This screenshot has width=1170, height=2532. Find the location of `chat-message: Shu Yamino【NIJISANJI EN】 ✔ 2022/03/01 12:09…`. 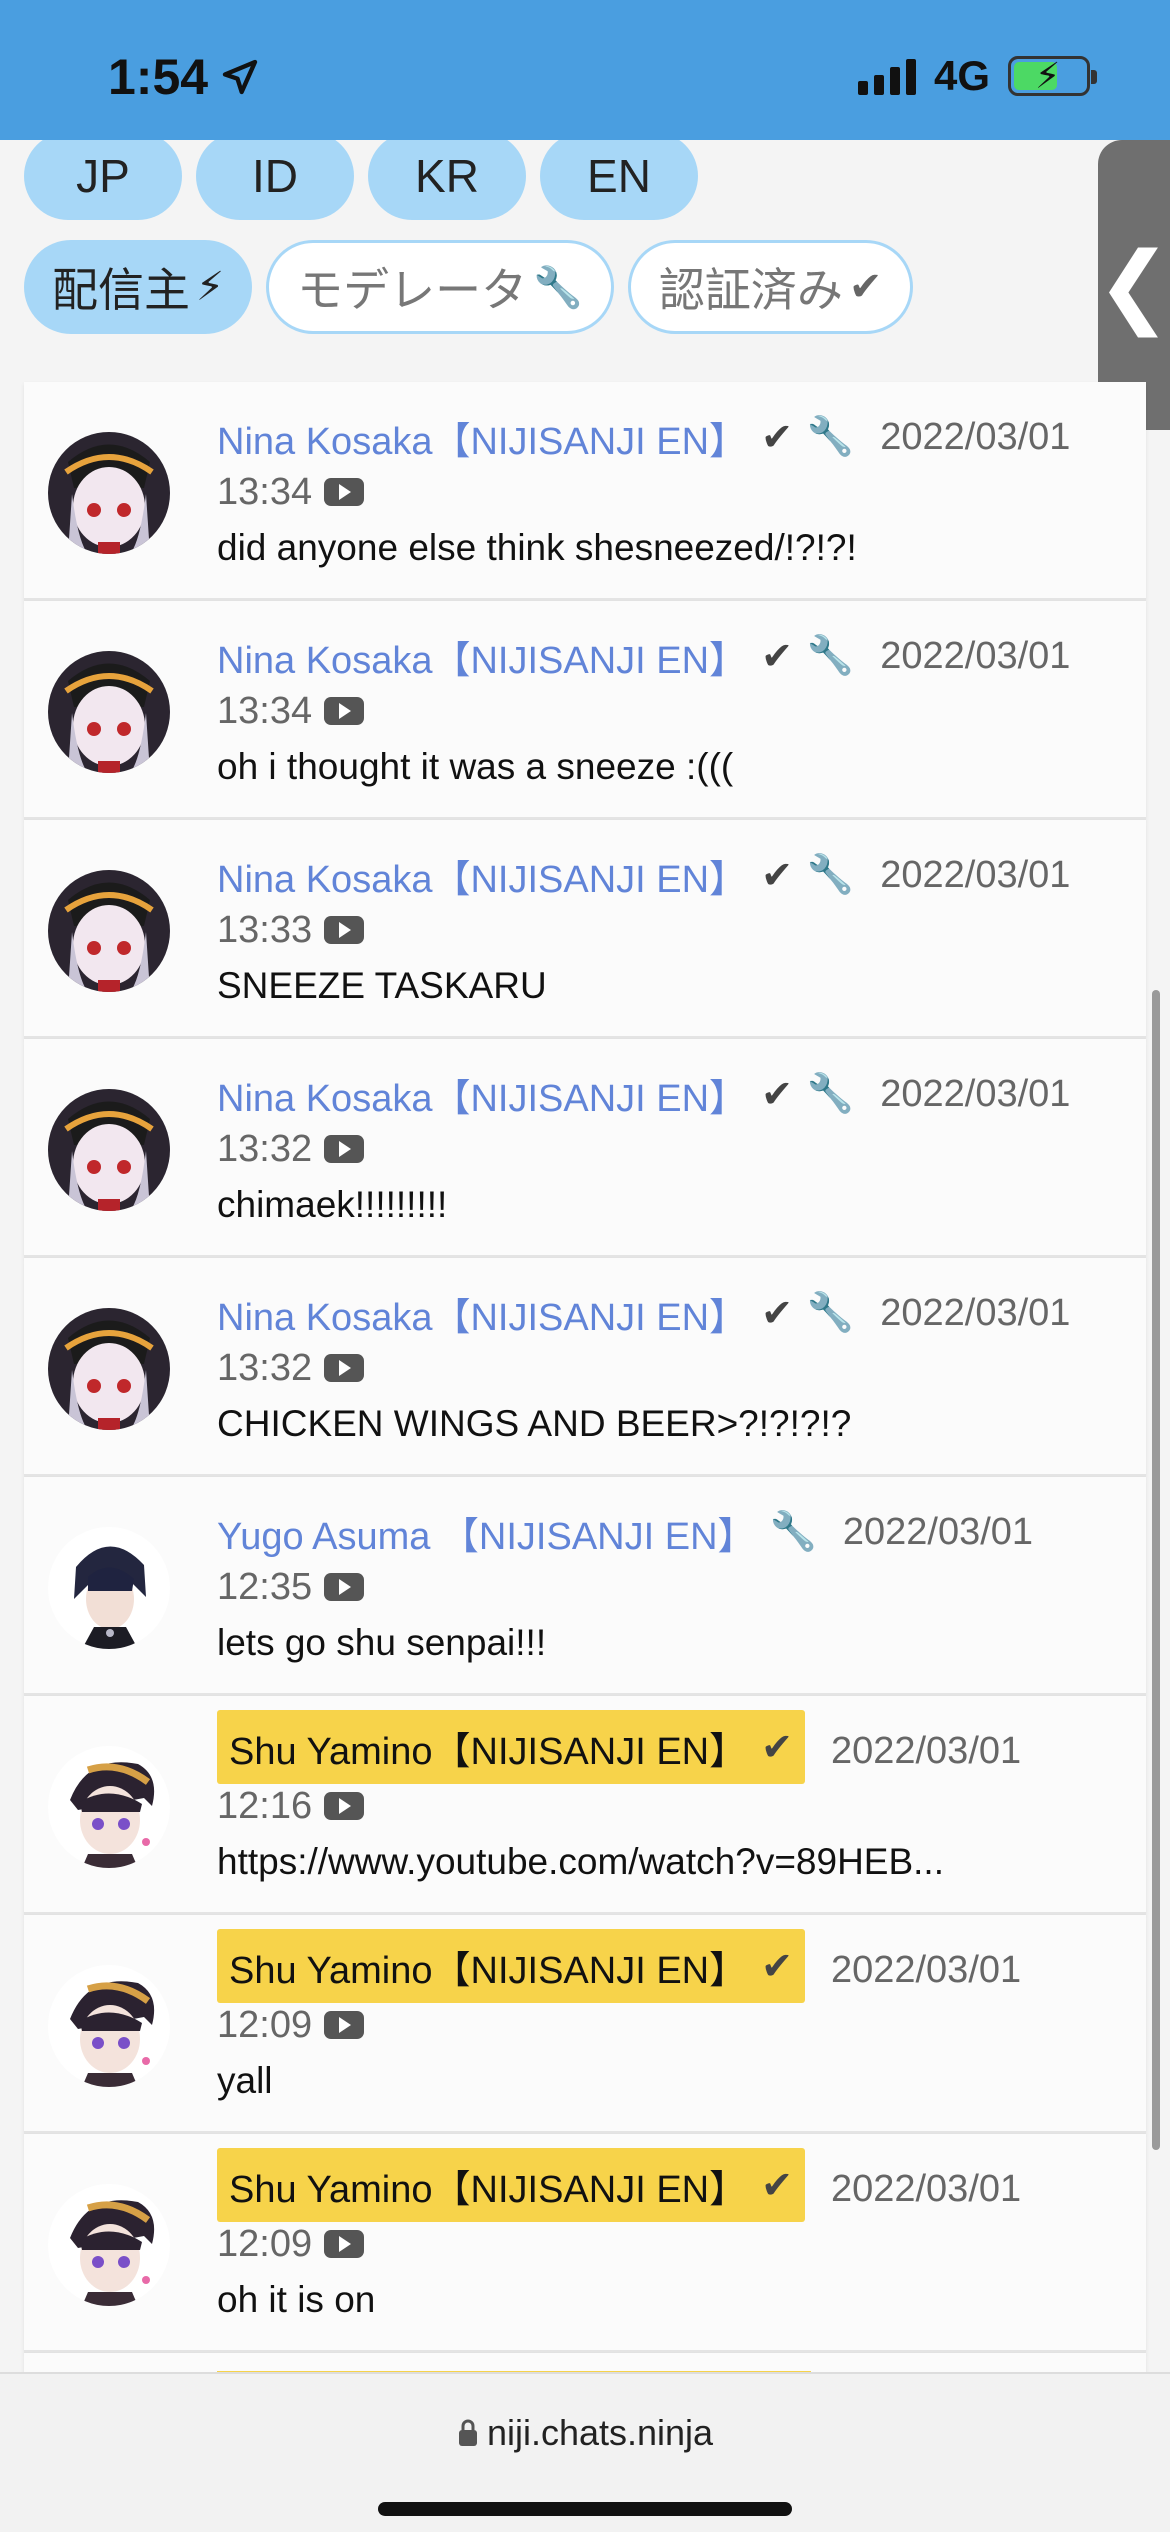

chat-message: Shu Yamino【NIJISANJI EN】 ✔ 2022/03/01 12:09… is located at coordinates (585, 2024).